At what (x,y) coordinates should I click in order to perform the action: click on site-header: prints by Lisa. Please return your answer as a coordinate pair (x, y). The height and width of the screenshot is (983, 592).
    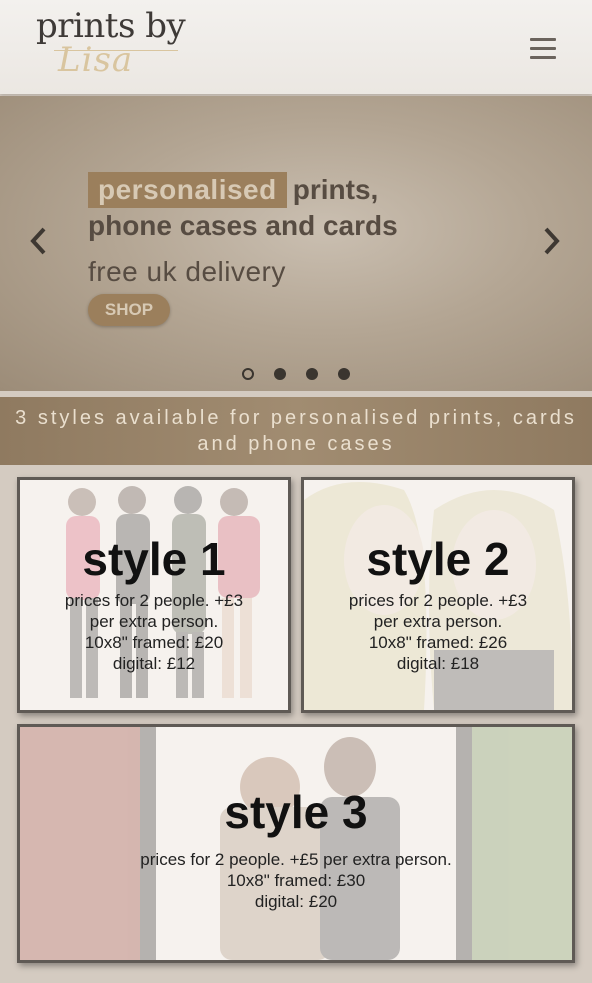
    Looking at the image, I should click on (296, 47).